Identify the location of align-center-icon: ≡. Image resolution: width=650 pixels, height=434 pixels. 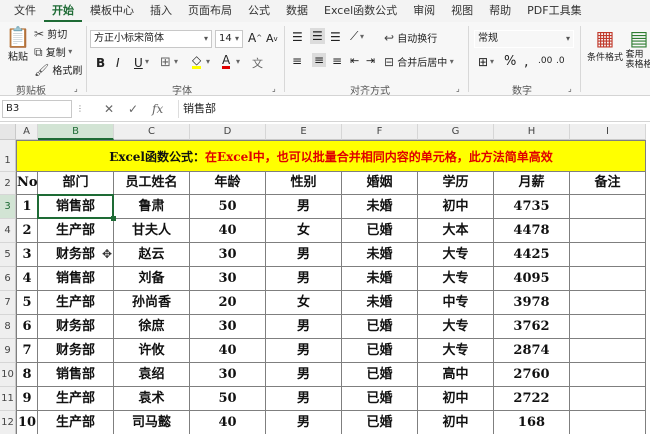
(319, 60).